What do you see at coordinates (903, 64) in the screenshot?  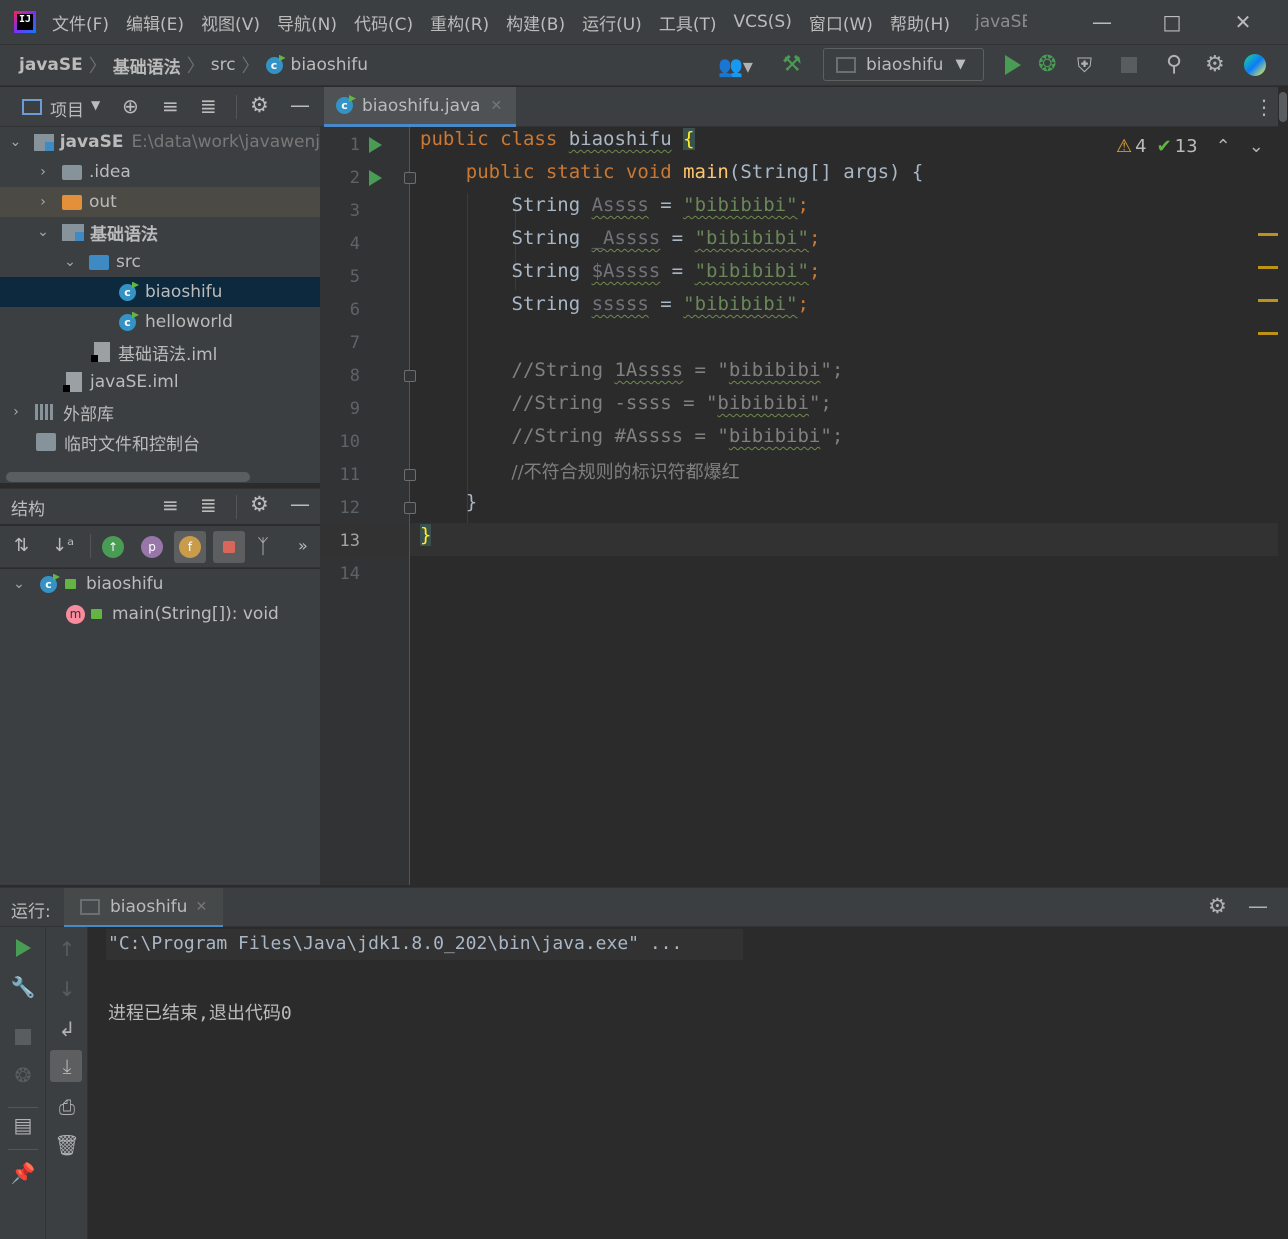 I see `run-config-selector: biaoshifu ▼` at bounding box center [903, 64].